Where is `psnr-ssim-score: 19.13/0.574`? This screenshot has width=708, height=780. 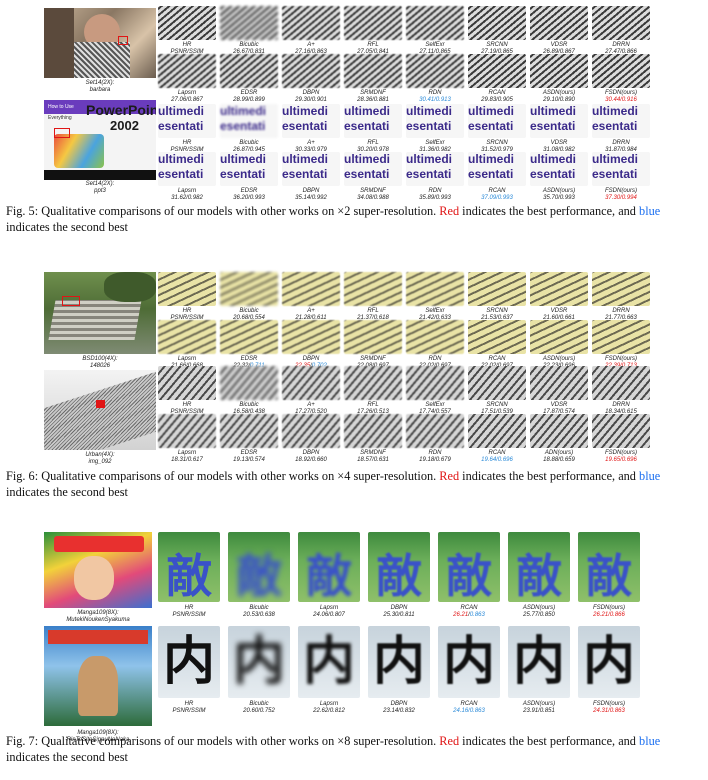
psnr-ssim-score: 19.13/0.574 is located at coordinates (249, 460).